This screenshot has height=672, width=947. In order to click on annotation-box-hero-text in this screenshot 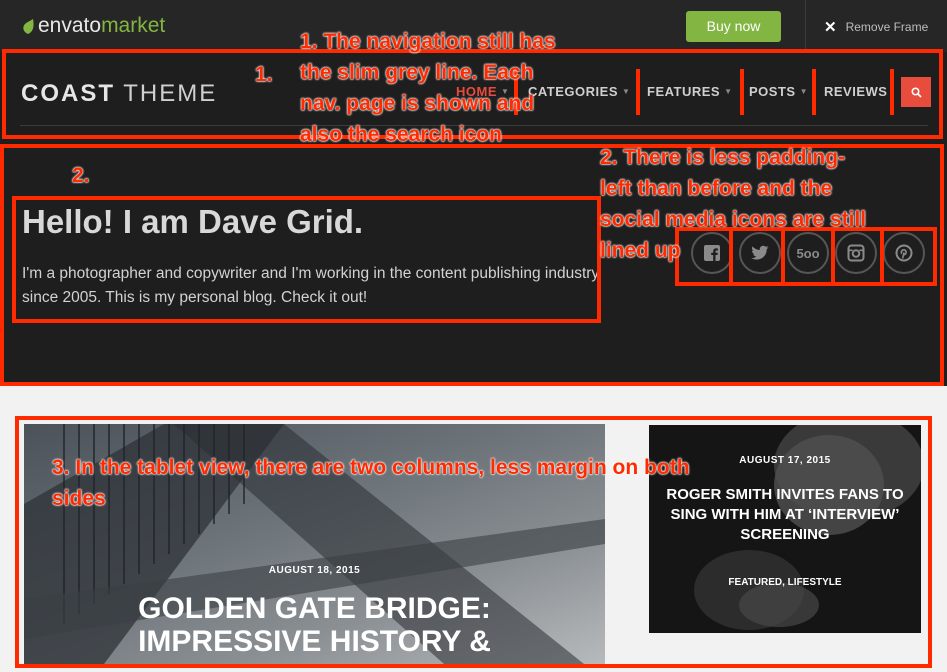, I will do `click(306, 259)`.